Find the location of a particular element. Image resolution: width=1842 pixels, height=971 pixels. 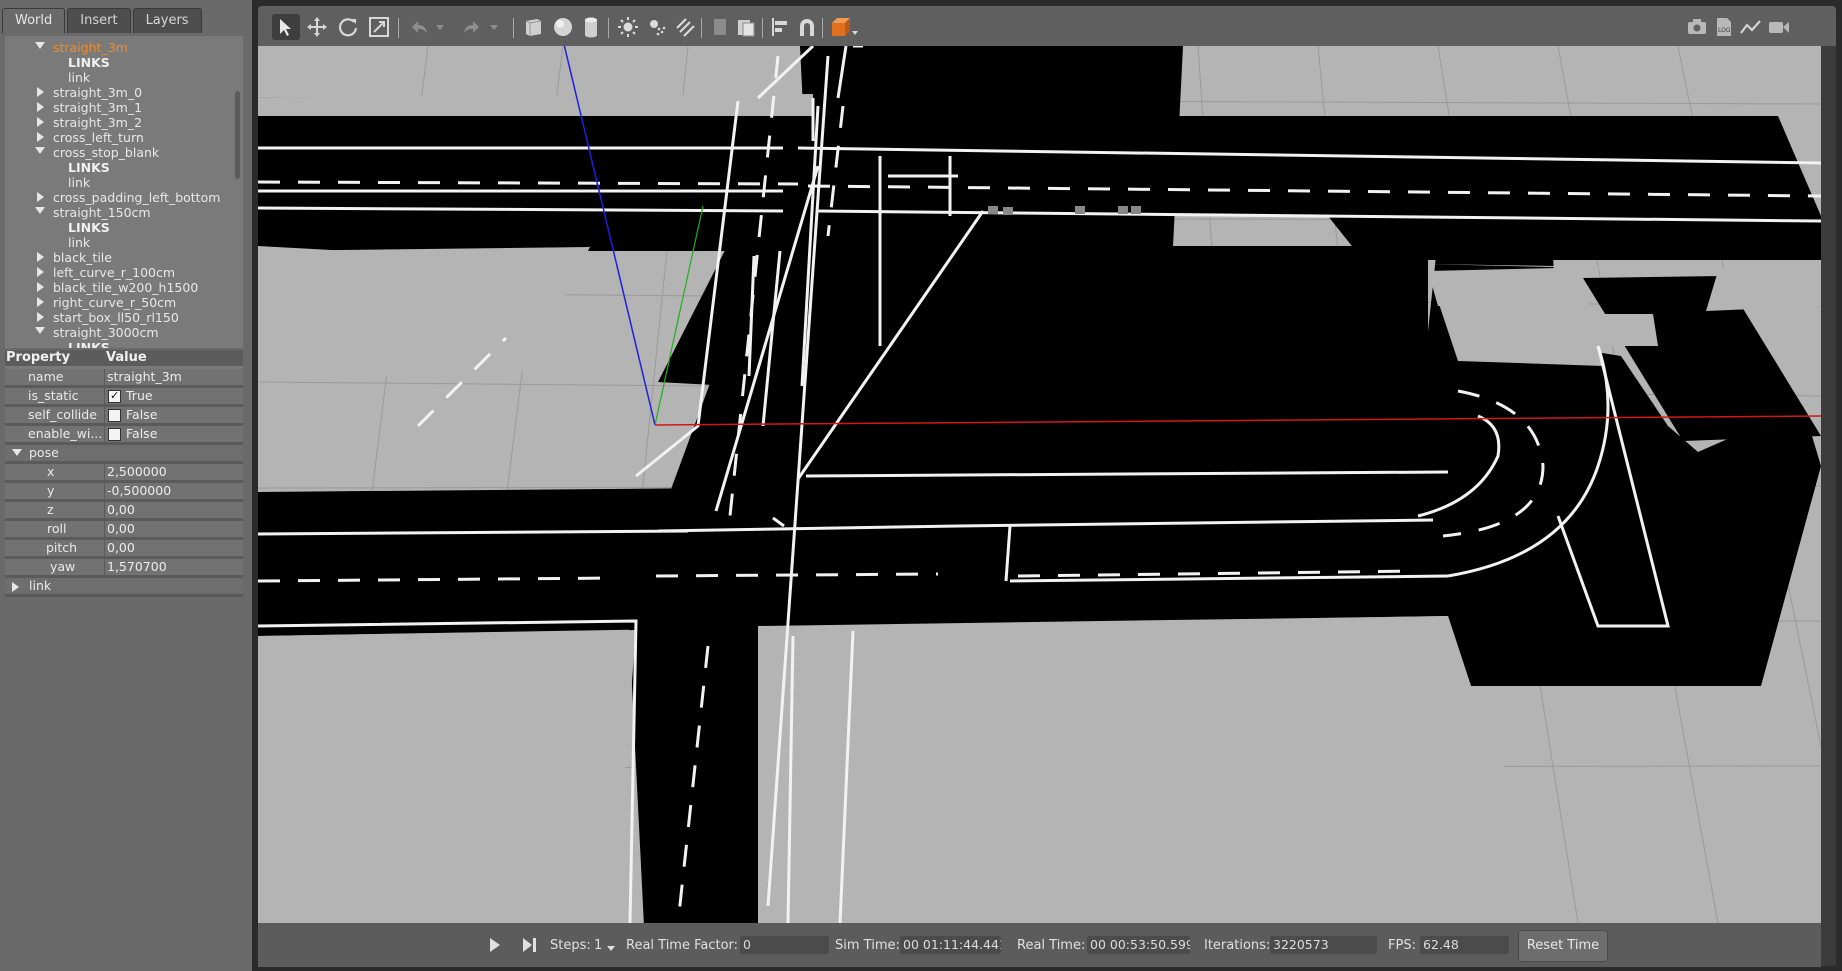

property-row: link is located at coordinates (124, 587).